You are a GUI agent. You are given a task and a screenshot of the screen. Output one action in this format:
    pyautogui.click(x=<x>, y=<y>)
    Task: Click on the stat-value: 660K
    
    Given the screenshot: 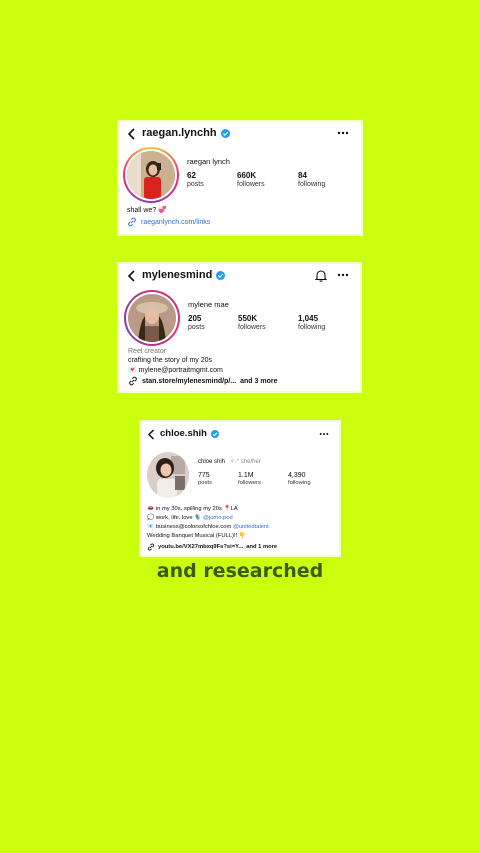 What is the action you would take?
    pyautogui.click(x=247, y=175)
    